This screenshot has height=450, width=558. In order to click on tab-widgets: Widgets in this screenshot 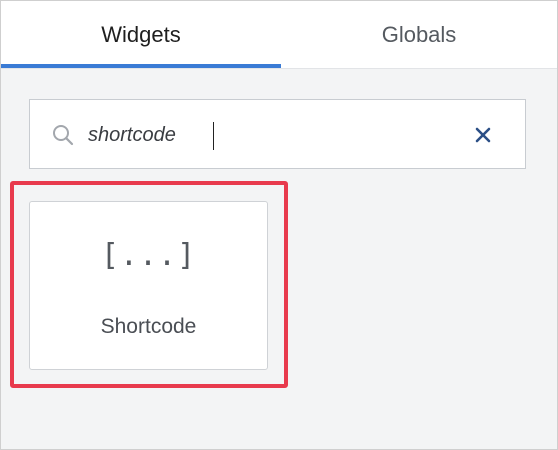, I will do `click(141, 34)`.